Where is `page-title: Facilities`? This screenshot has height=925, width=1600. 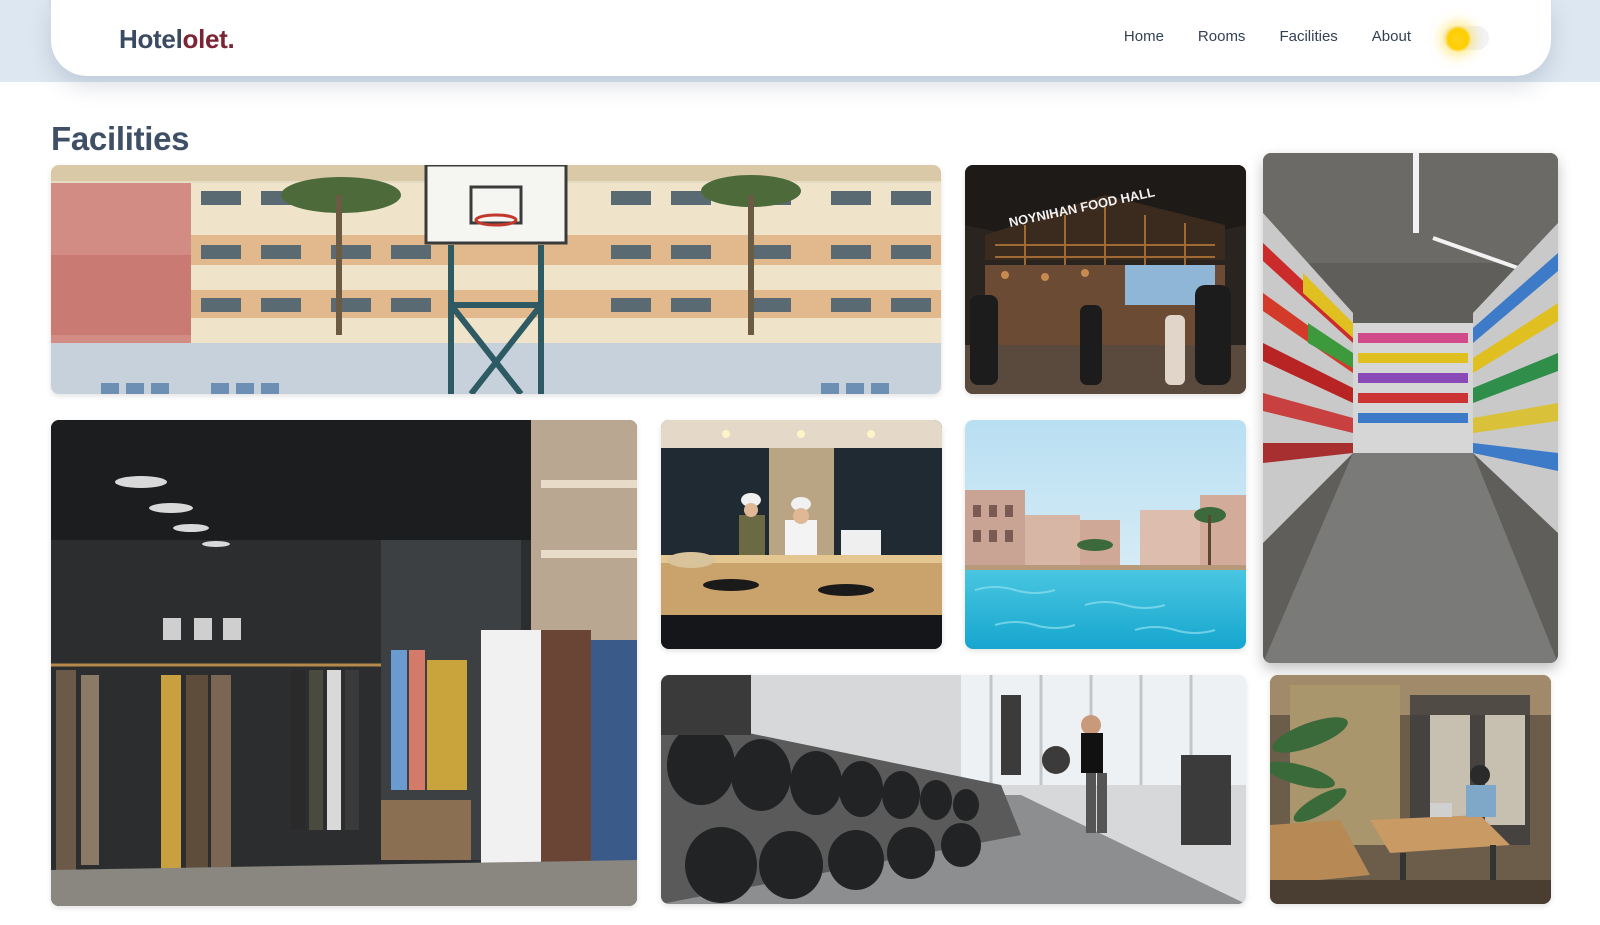 page-title: Facilities is located at coordinates (120, 138).